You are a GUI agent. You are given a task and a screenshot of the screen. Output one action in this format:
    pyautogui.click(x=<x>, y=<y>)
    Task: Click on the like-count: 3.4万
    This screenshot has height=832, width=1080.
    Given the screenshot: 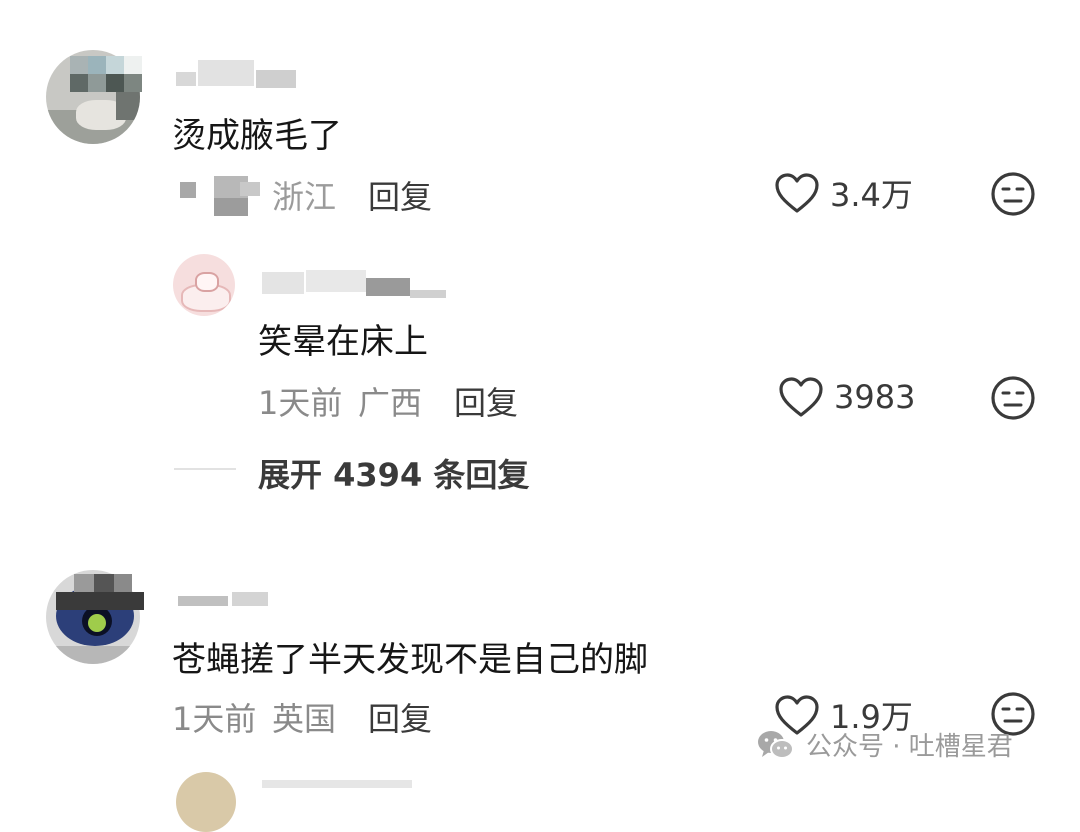 What is the action you would take?
    pyautogui.click(x=871, y=195)
    